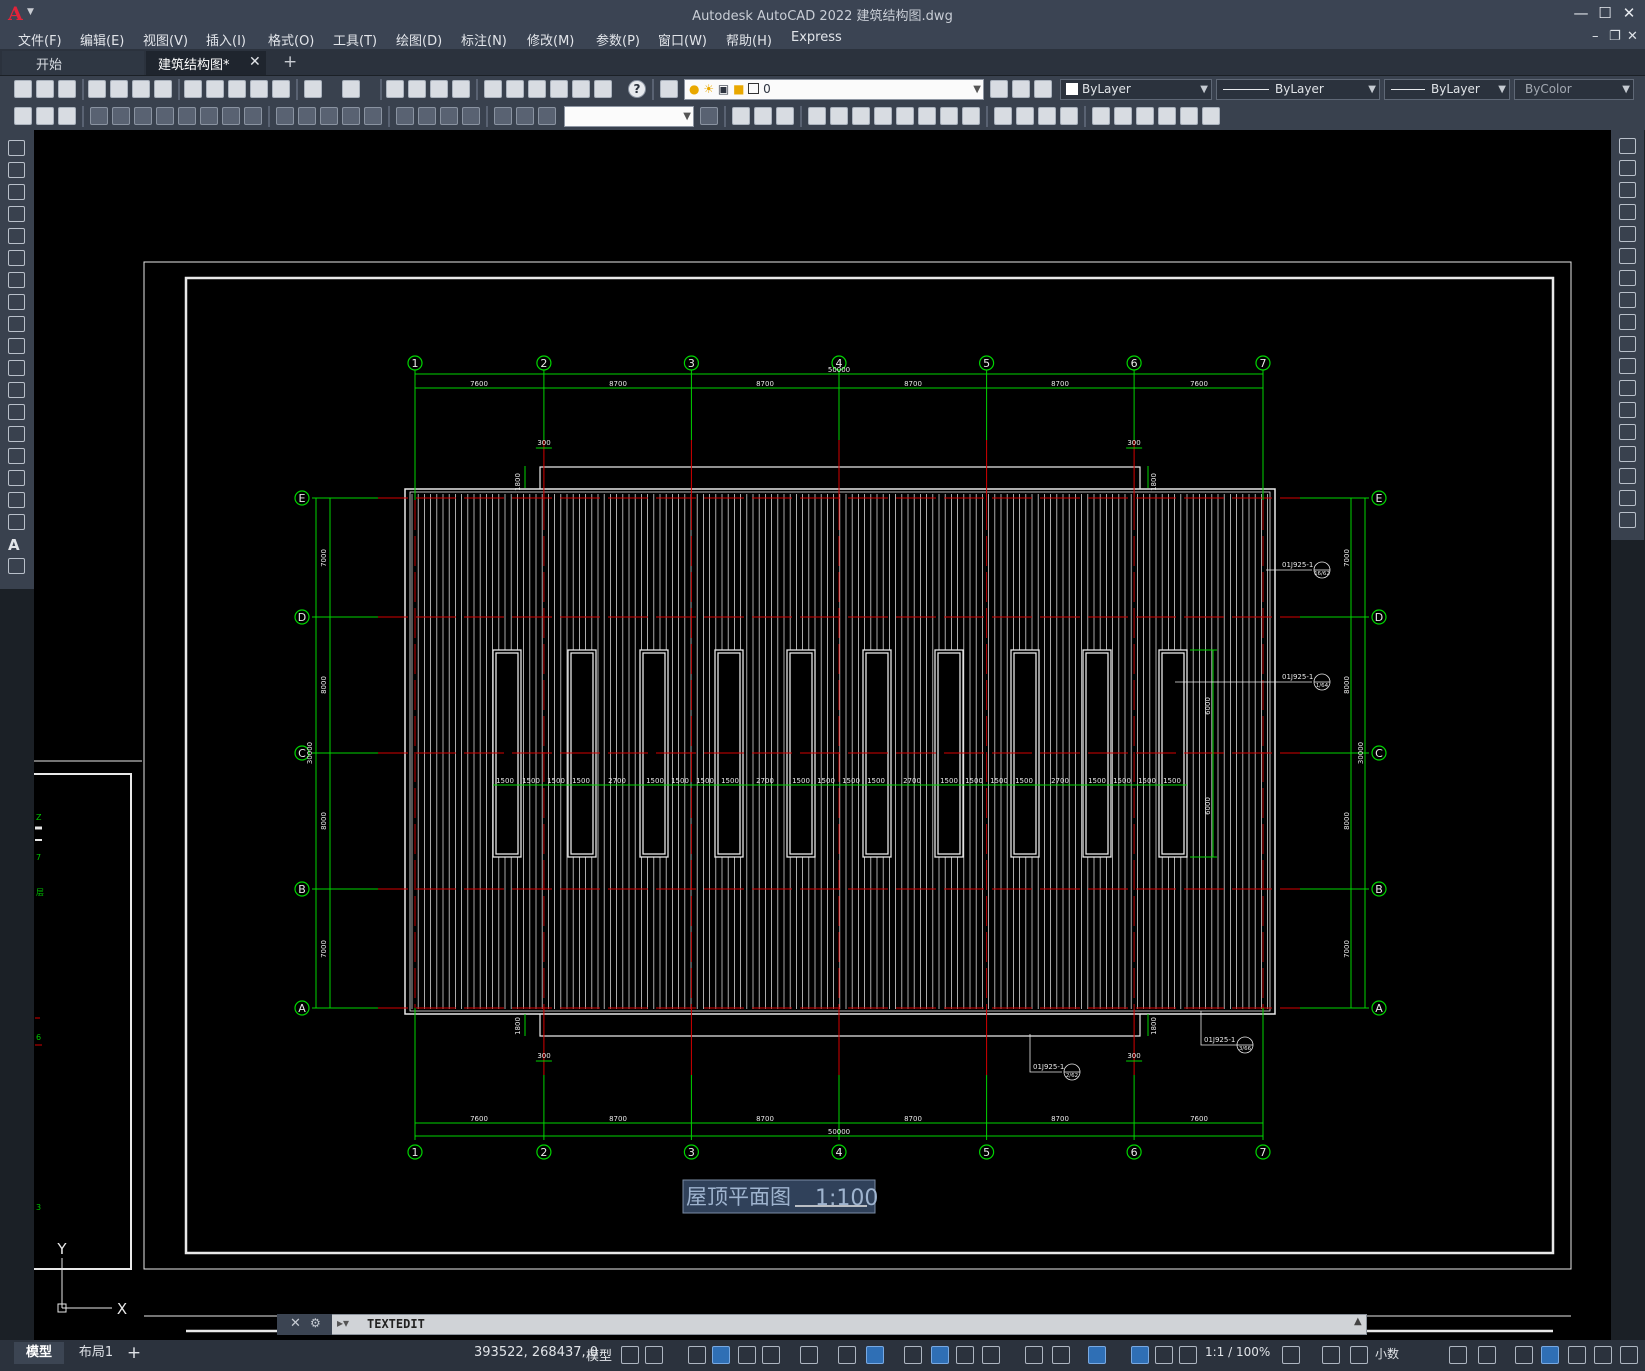 Image resolution: width=1645 pixels, height=1371 pixels. I want to click on menu-express: Express, so click(816, 37).